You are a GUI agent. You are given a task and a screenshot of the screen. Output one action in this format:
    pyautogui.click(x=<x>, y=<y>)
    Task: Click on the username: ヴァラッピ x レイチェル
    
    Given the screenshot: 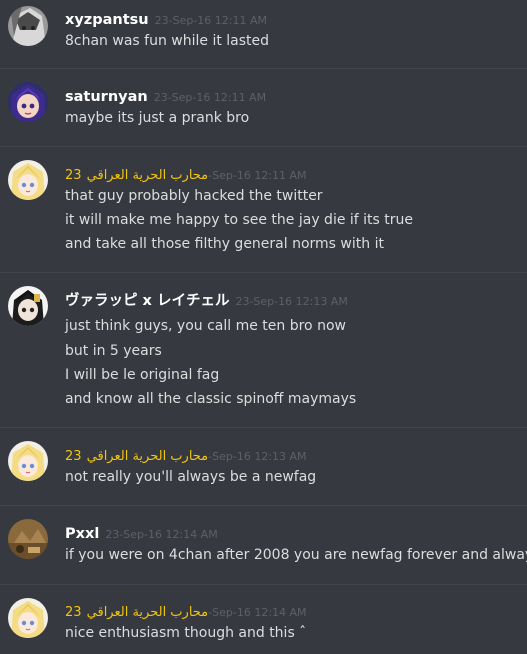 What is the action you would take?
    pyautogui.click(x=147, y=301)
    